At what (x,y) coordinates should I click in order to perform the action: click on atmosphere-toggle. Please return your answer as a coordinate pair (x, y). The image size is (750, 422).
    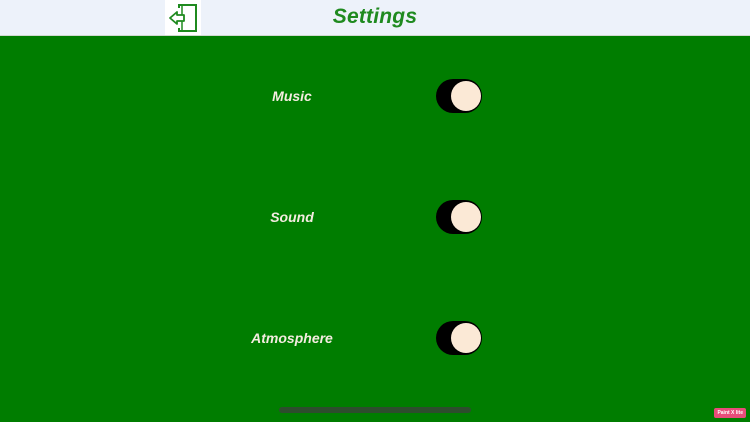
    Looking at the image, I should click on (459, 338).